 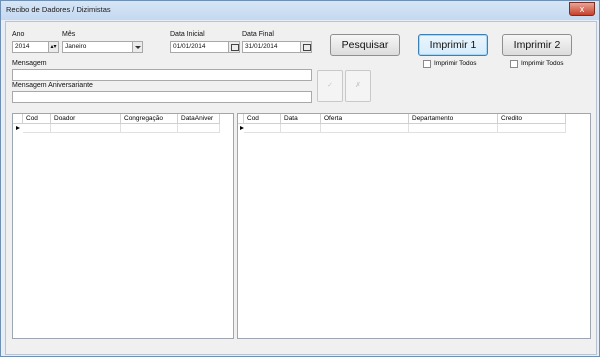 I want to click on mensagem-aniversariante-field, so click(x=162, y=97).